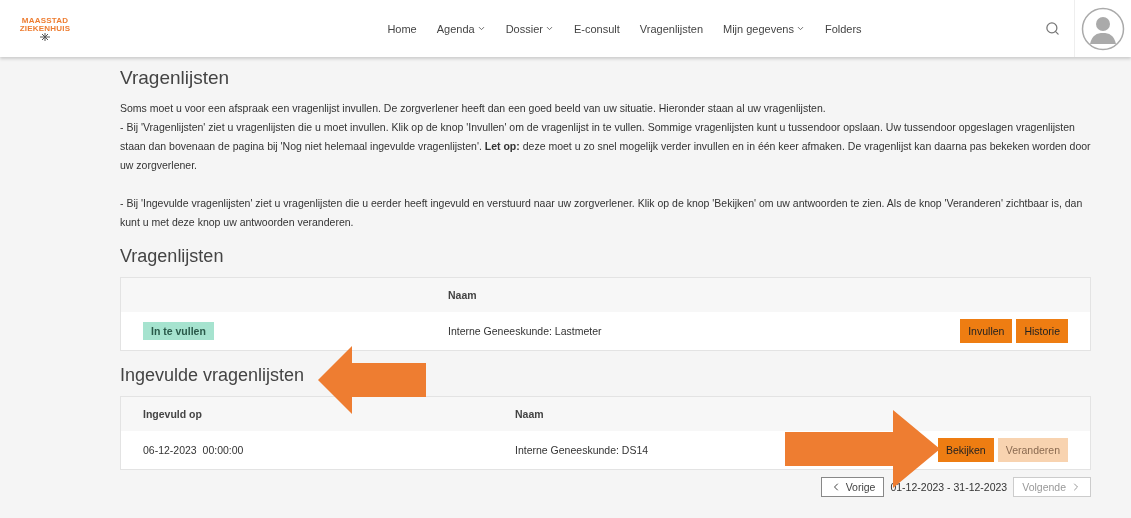  Describe the element at coordinates (582, 450) in the screenshot. I see `table-cell-text: Interne Geneeskunde: DS14` at that location.